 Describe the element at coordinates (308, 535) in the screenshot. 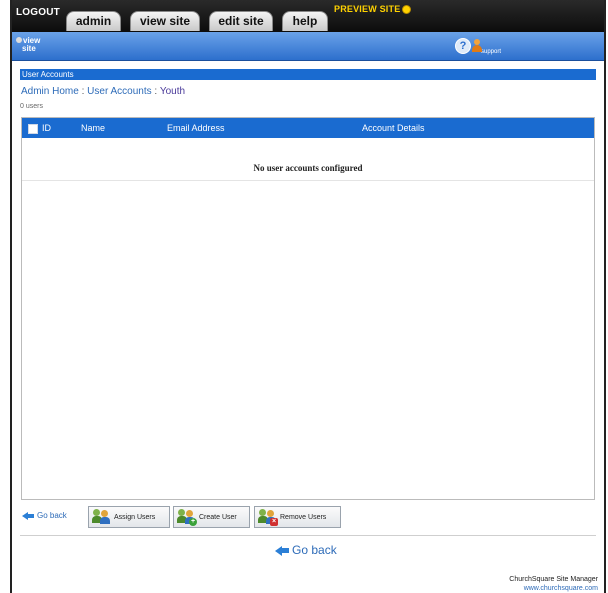

I see `divider` at that location.